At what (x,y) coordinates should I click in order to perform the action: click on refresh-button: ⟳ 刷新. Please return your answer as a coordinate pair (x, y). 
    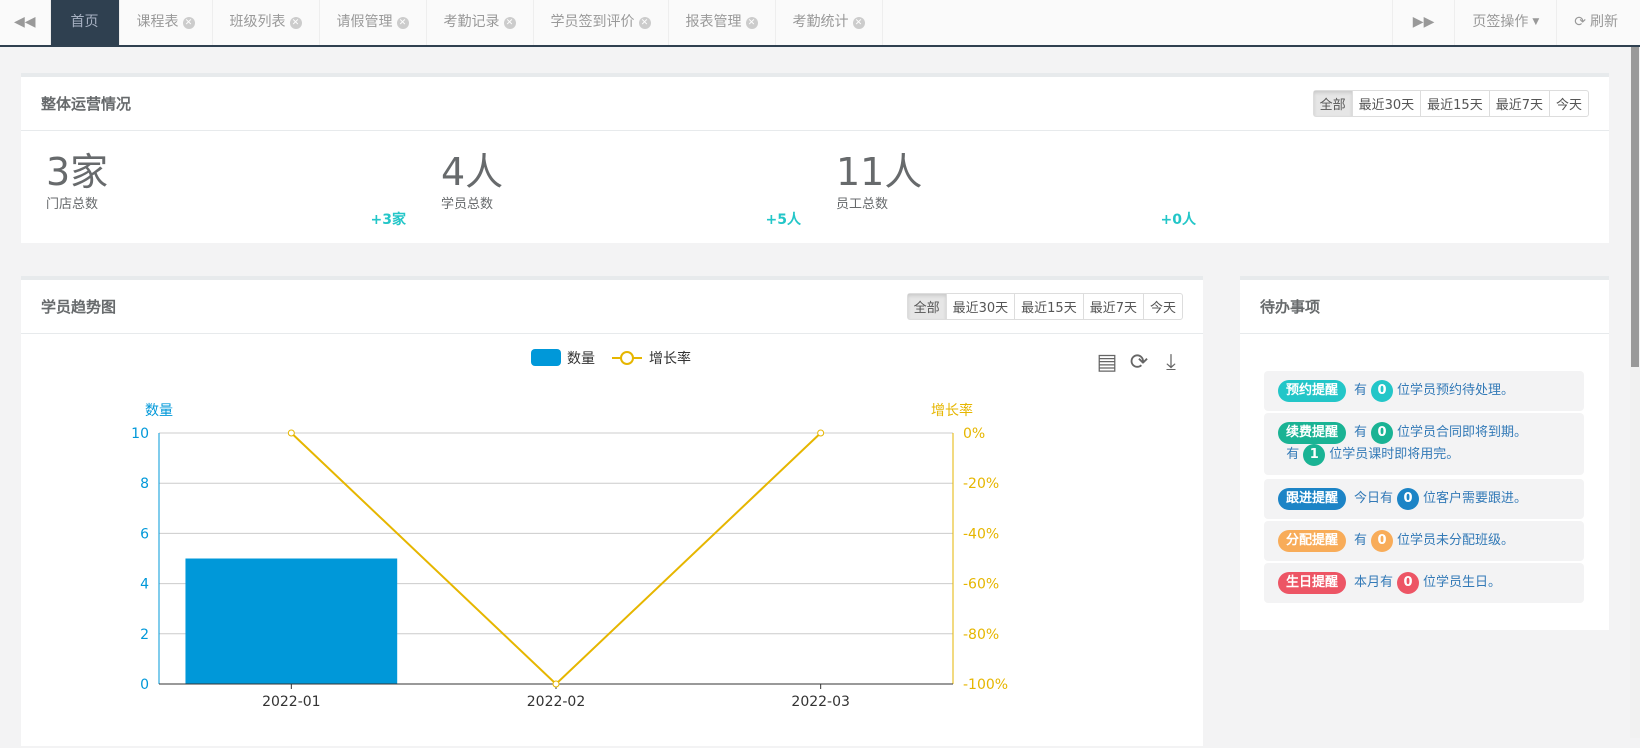
    Looking at the image, I should click on (1598, 22).